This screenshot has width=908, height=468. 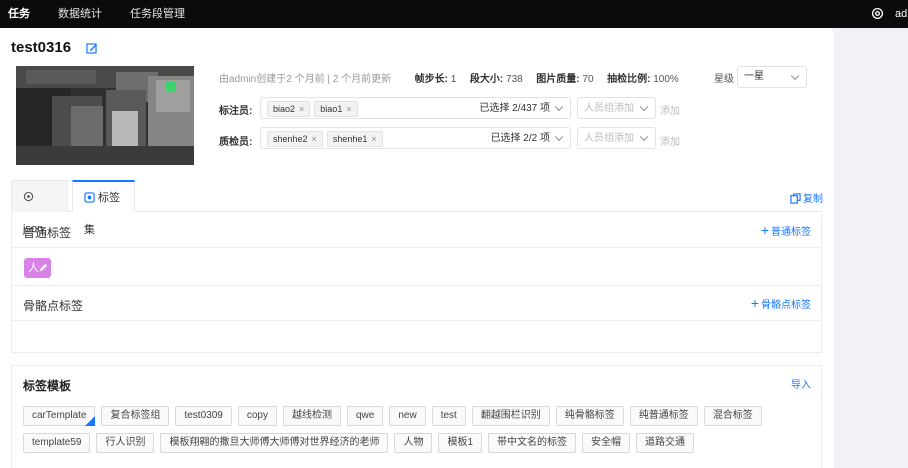 What do you see at coordinates (772, 77) in the screenshot?
I see `star-select: 一星` at bounding box center [772, 77].